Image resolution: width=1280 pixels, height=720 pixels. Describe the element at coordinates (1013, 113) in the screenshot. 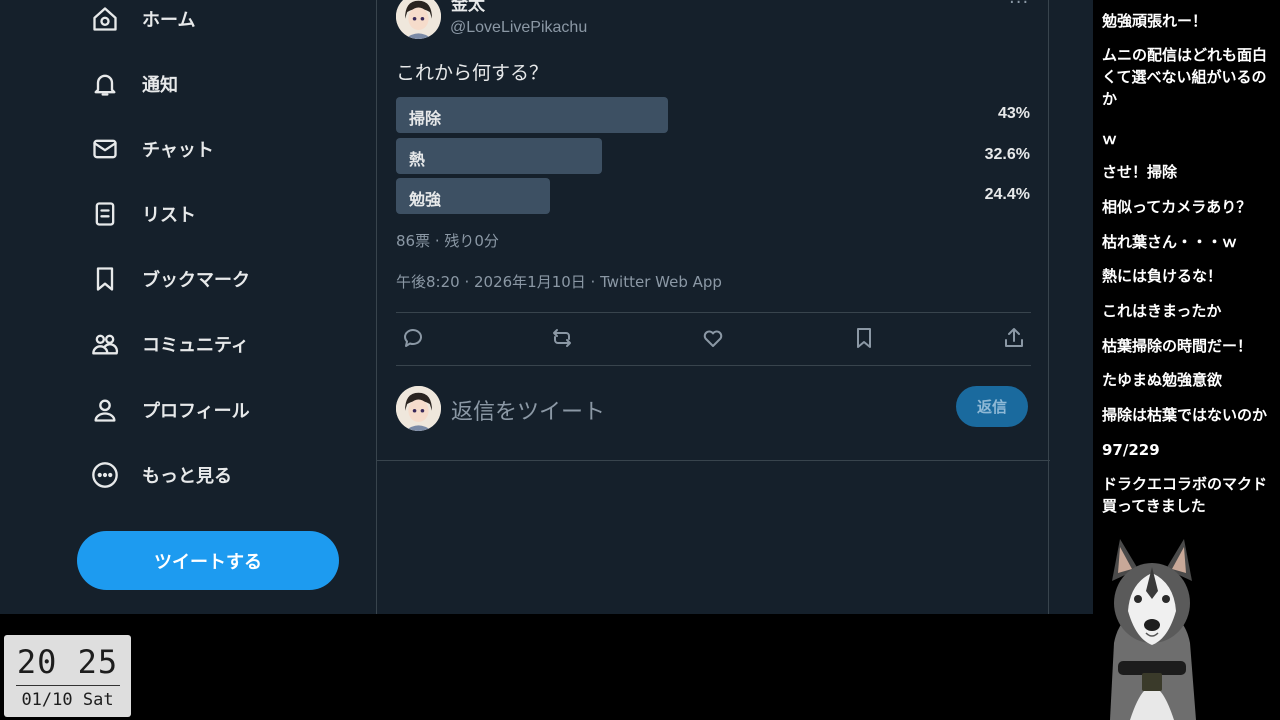

I see `poll-option-percent: 43%` at that location.